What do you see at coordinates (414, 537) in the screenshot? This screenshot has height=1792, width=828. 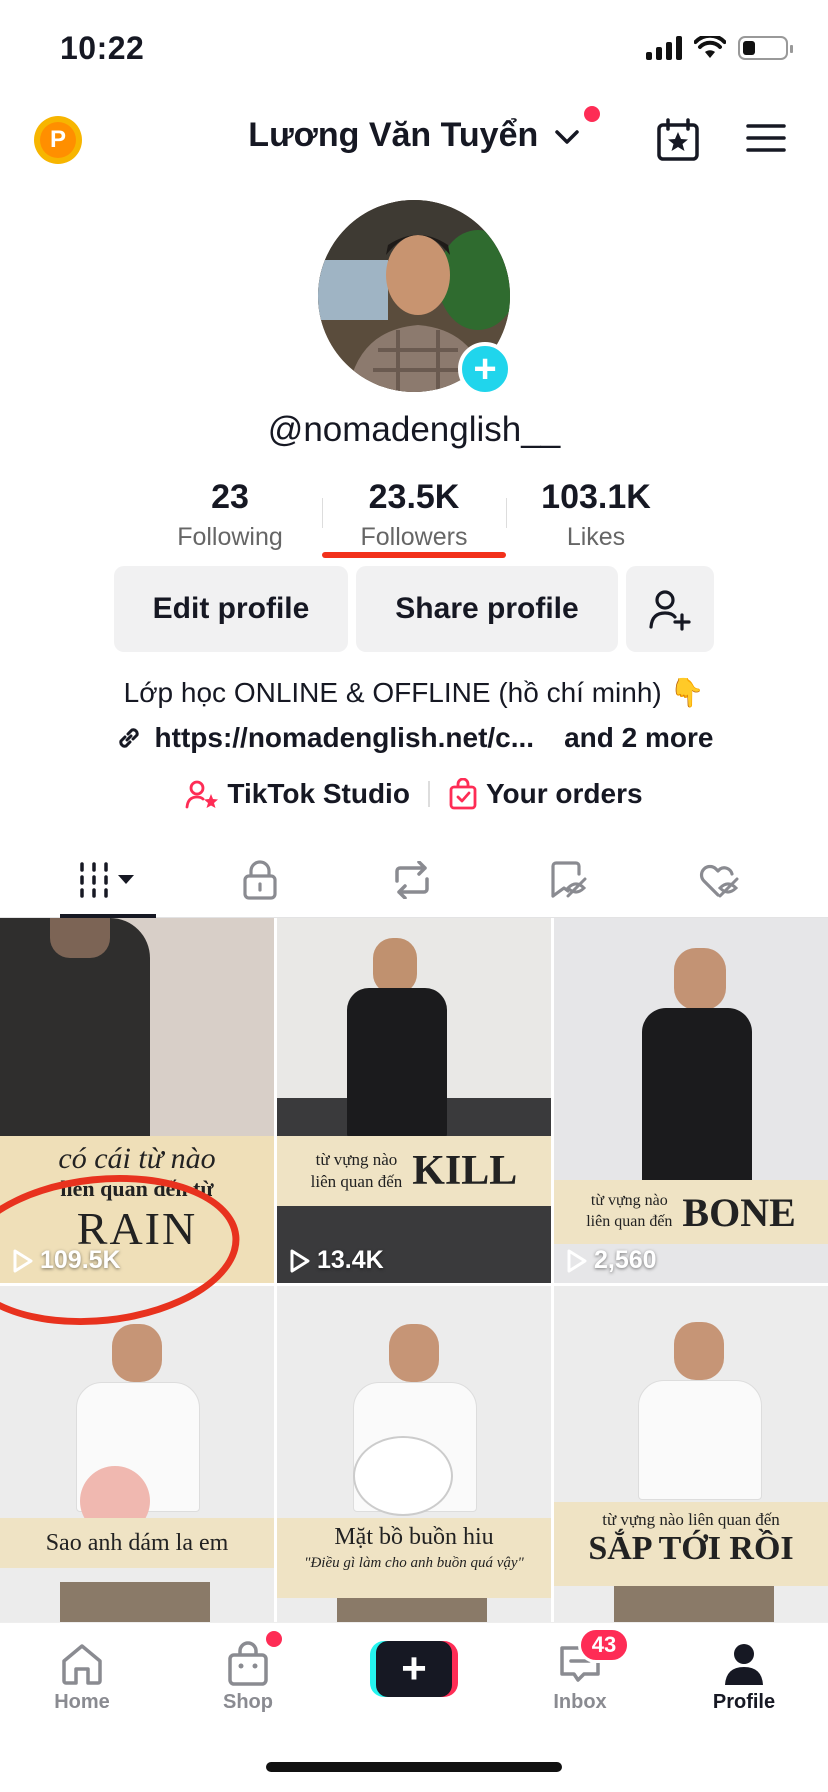 I see `followers-label: Followers` at bounding box center [414, 537].